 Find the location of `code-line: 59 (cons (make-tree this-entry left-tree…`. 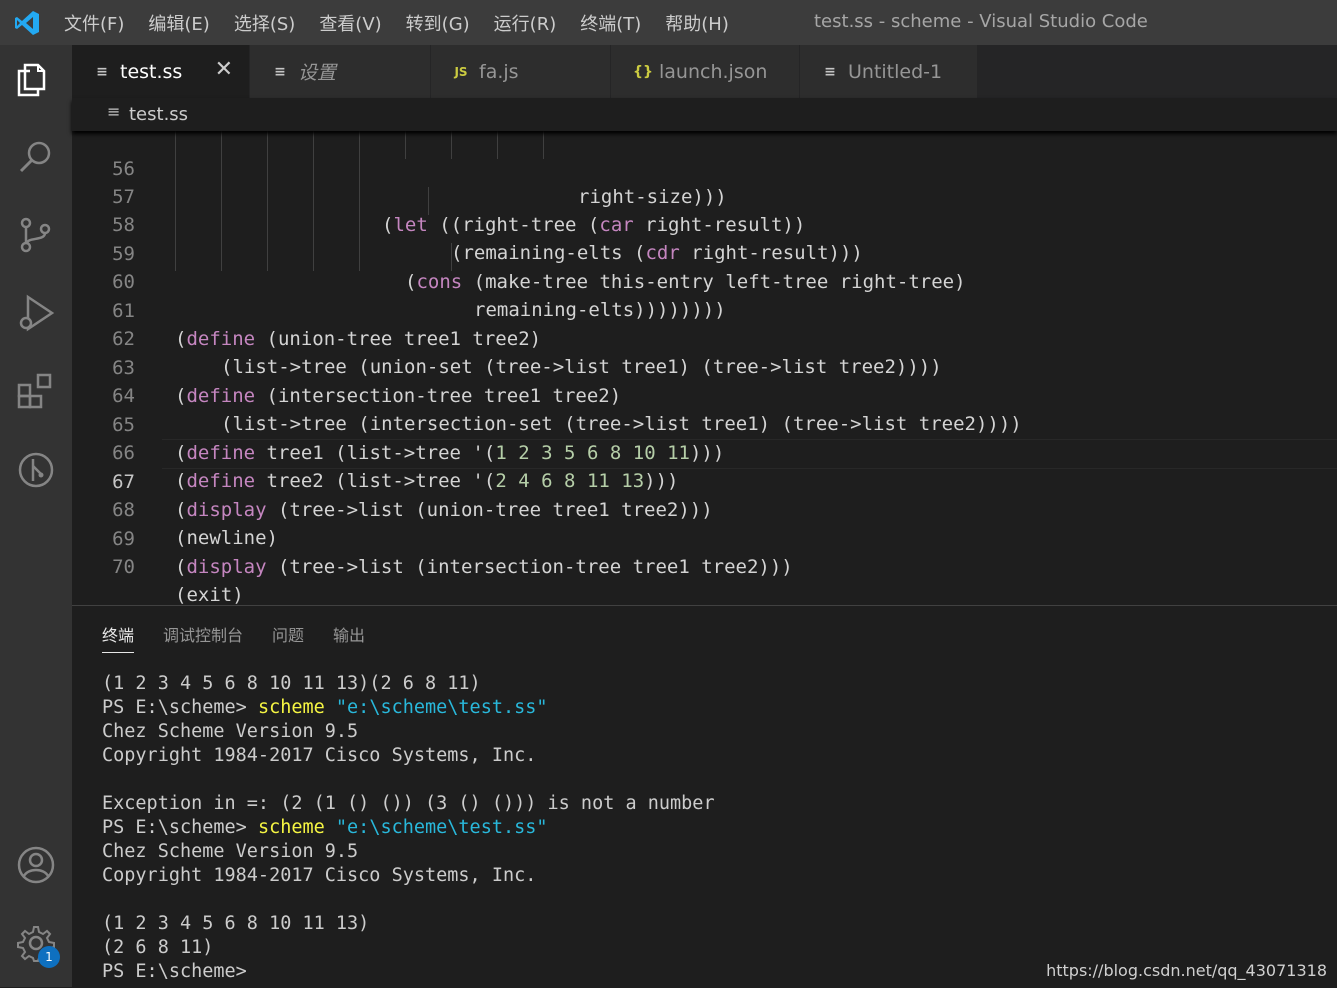

code-line: 59 (cons (make-tree this-entry left-tree… is located at coordinates (704, 252).